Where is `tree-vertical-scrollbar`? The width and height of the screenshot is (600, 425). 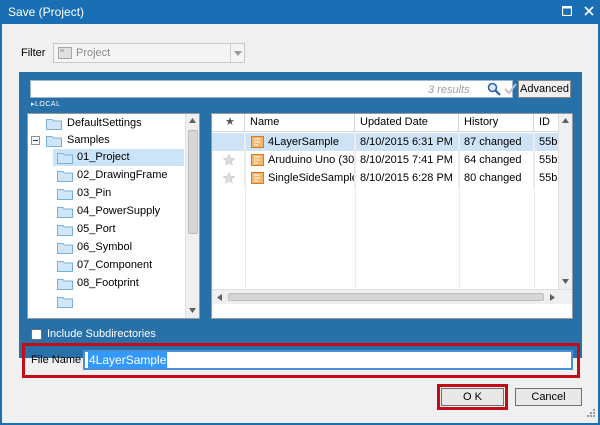
tree-vertical-scrollbar is located at coordinates (192, 216).